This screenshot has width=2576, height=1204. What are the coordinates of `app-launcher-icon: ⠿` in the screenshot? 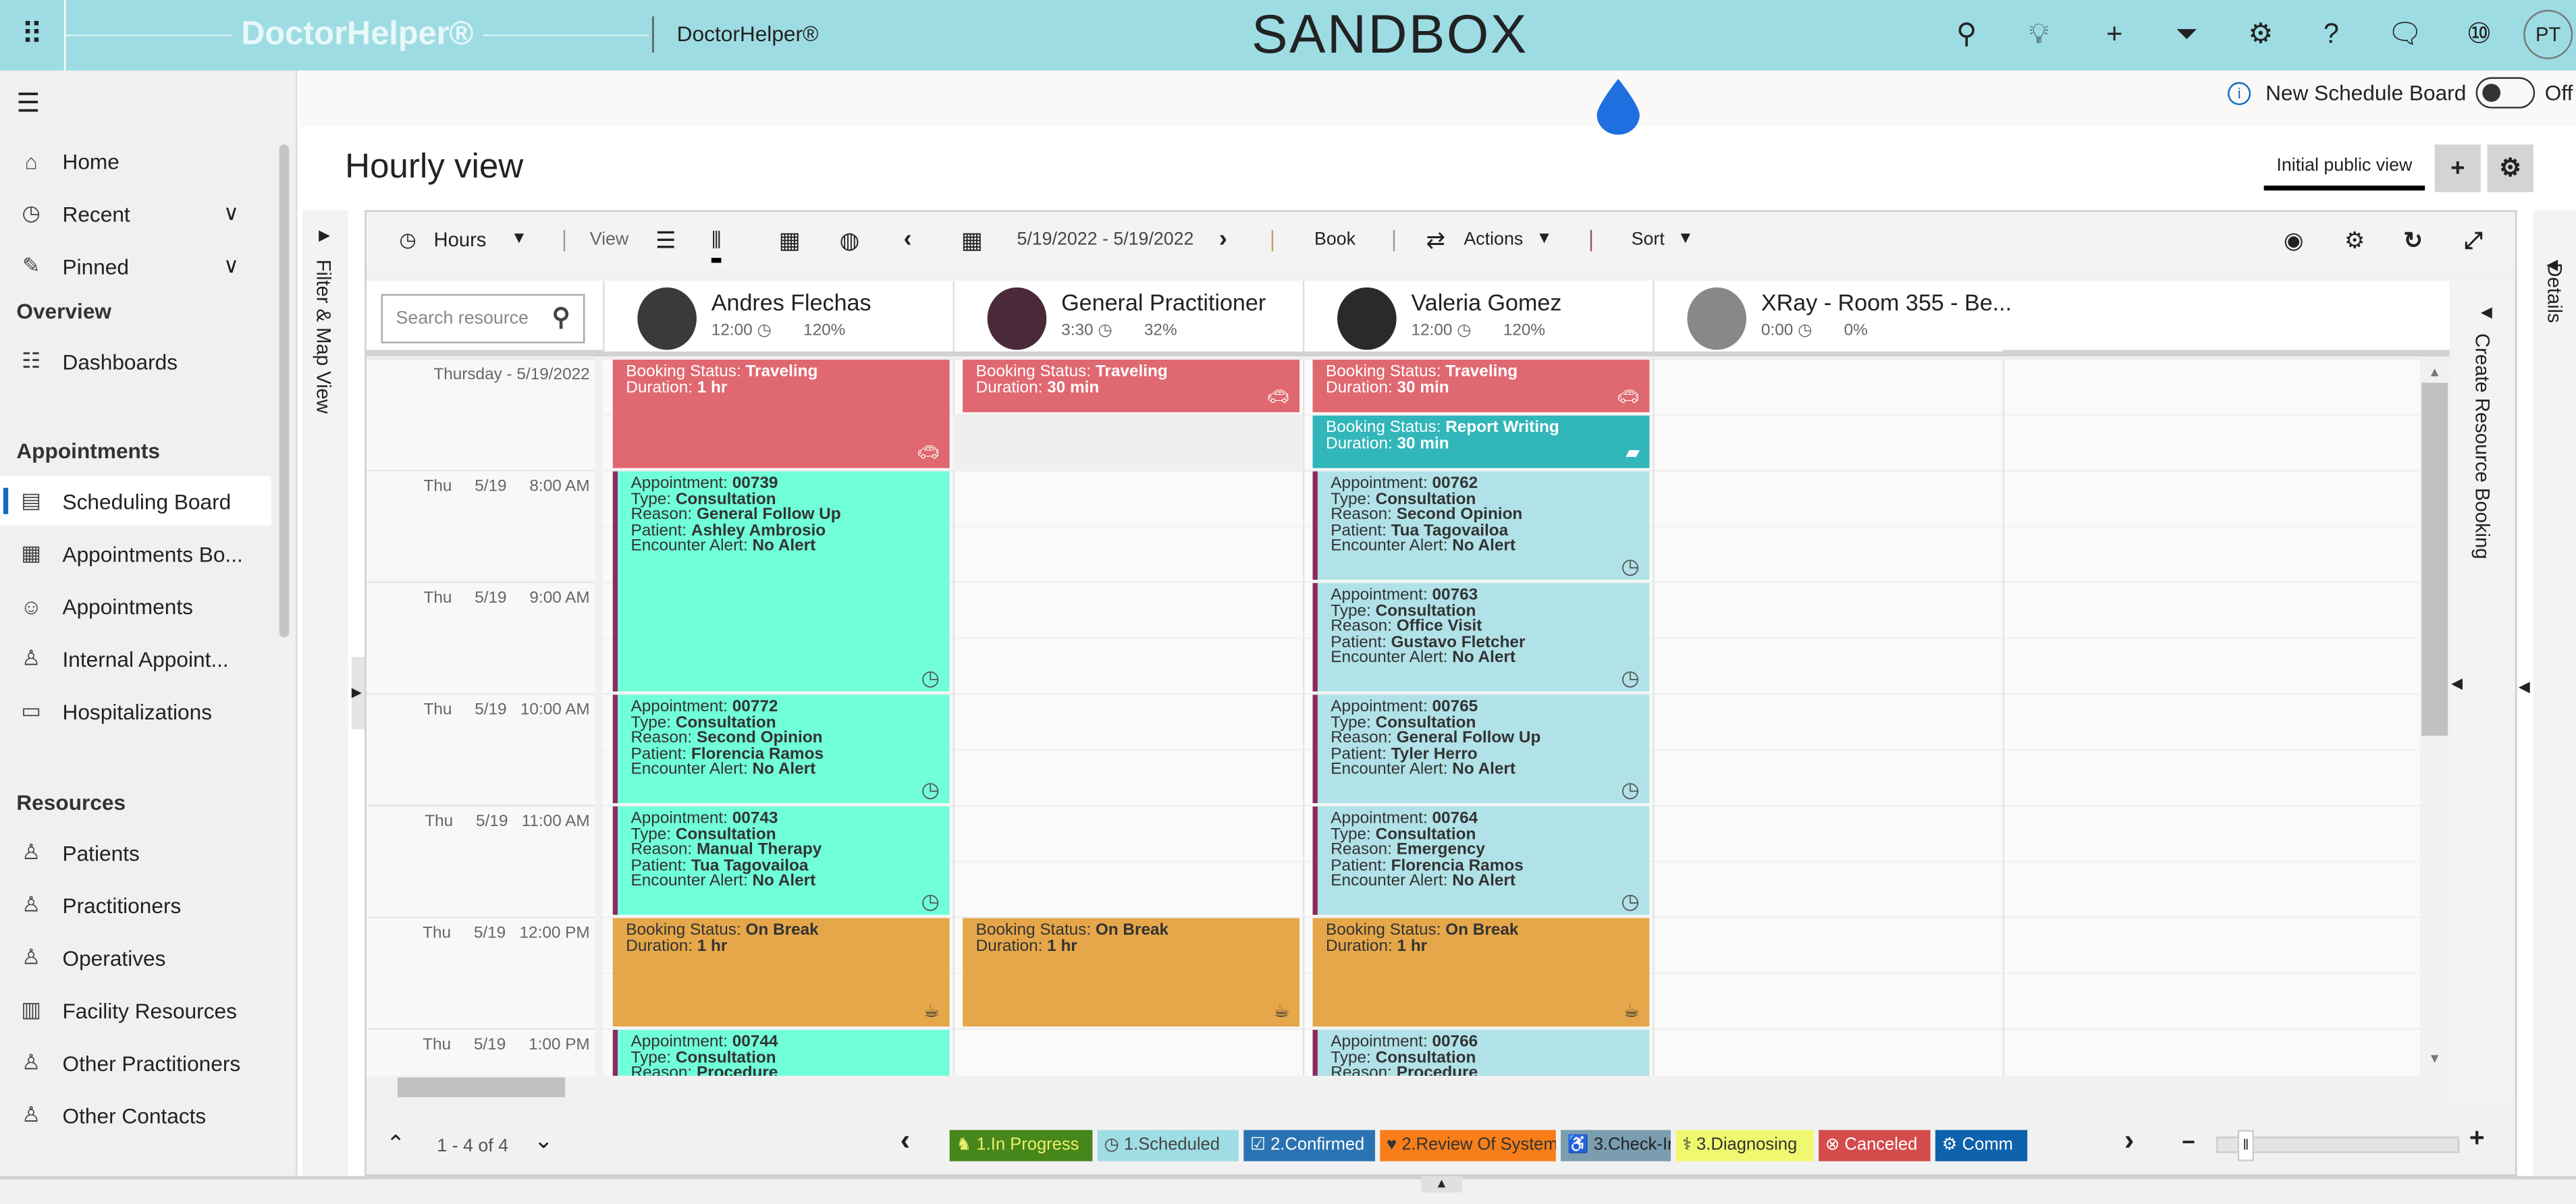 It's located at (33, 35).